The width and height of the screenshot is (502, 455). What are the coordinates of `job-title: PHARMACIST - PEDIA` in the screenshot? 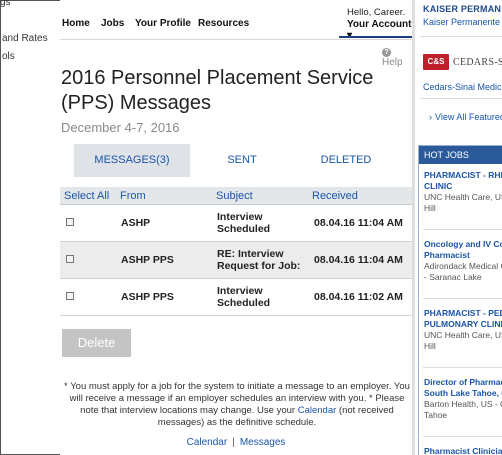 It's located at (463, 313).